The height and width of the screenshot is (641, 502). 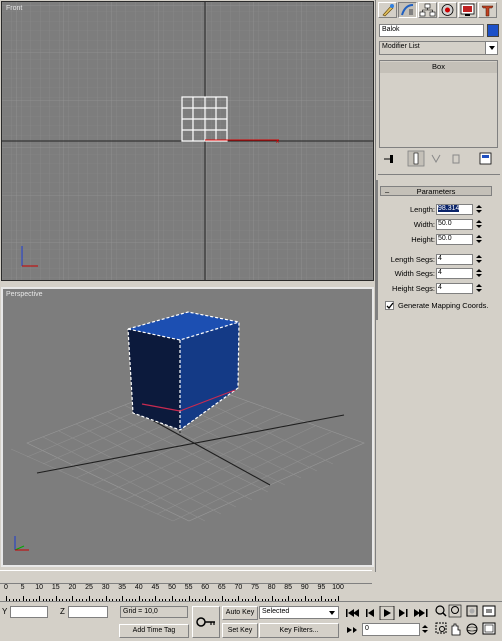 I want to click on timeline-tick-label: 80, so click(x=271, y=587).